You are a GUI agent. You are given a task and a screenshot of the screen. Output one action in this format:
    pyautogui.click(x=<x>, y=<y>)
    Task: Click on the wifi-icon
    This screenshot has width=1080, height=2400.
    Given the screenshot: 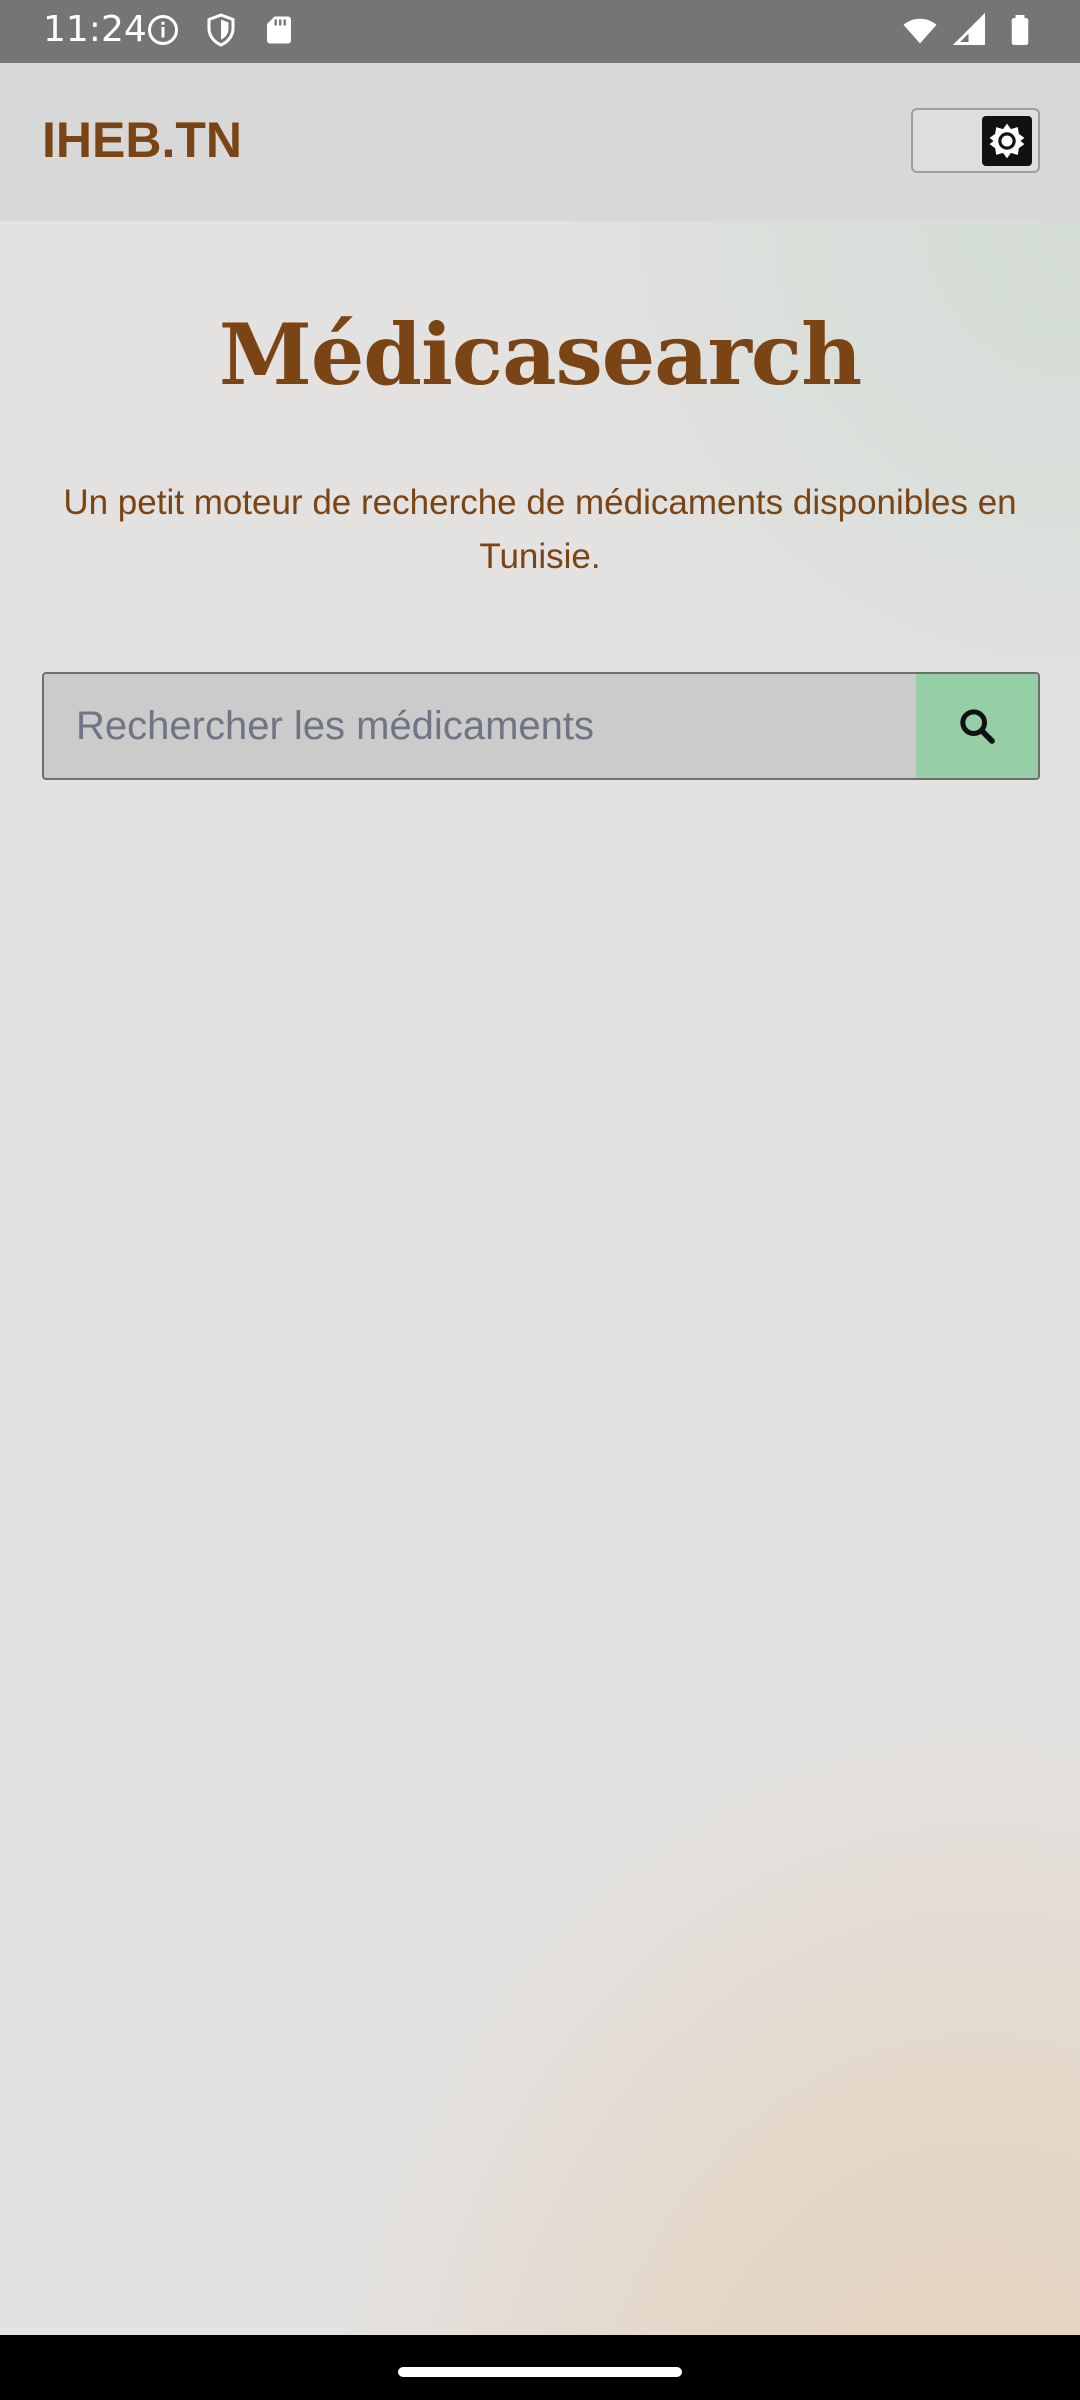 What is the action you would take?
    pyautogui.click(x=920, y=31)
    